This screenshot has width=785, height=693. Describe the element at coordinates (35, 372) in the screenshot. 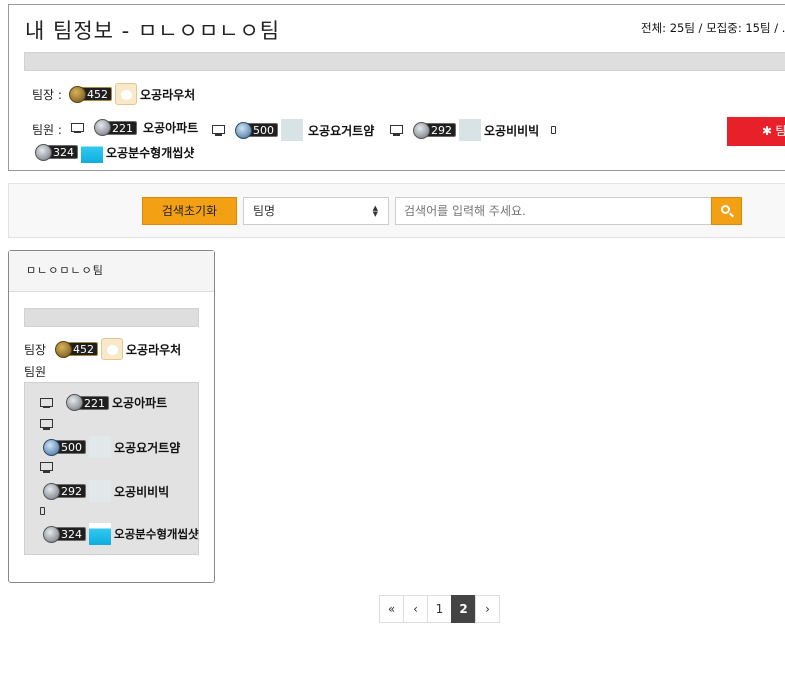

I see `card-members-label: 팀원` at that location.